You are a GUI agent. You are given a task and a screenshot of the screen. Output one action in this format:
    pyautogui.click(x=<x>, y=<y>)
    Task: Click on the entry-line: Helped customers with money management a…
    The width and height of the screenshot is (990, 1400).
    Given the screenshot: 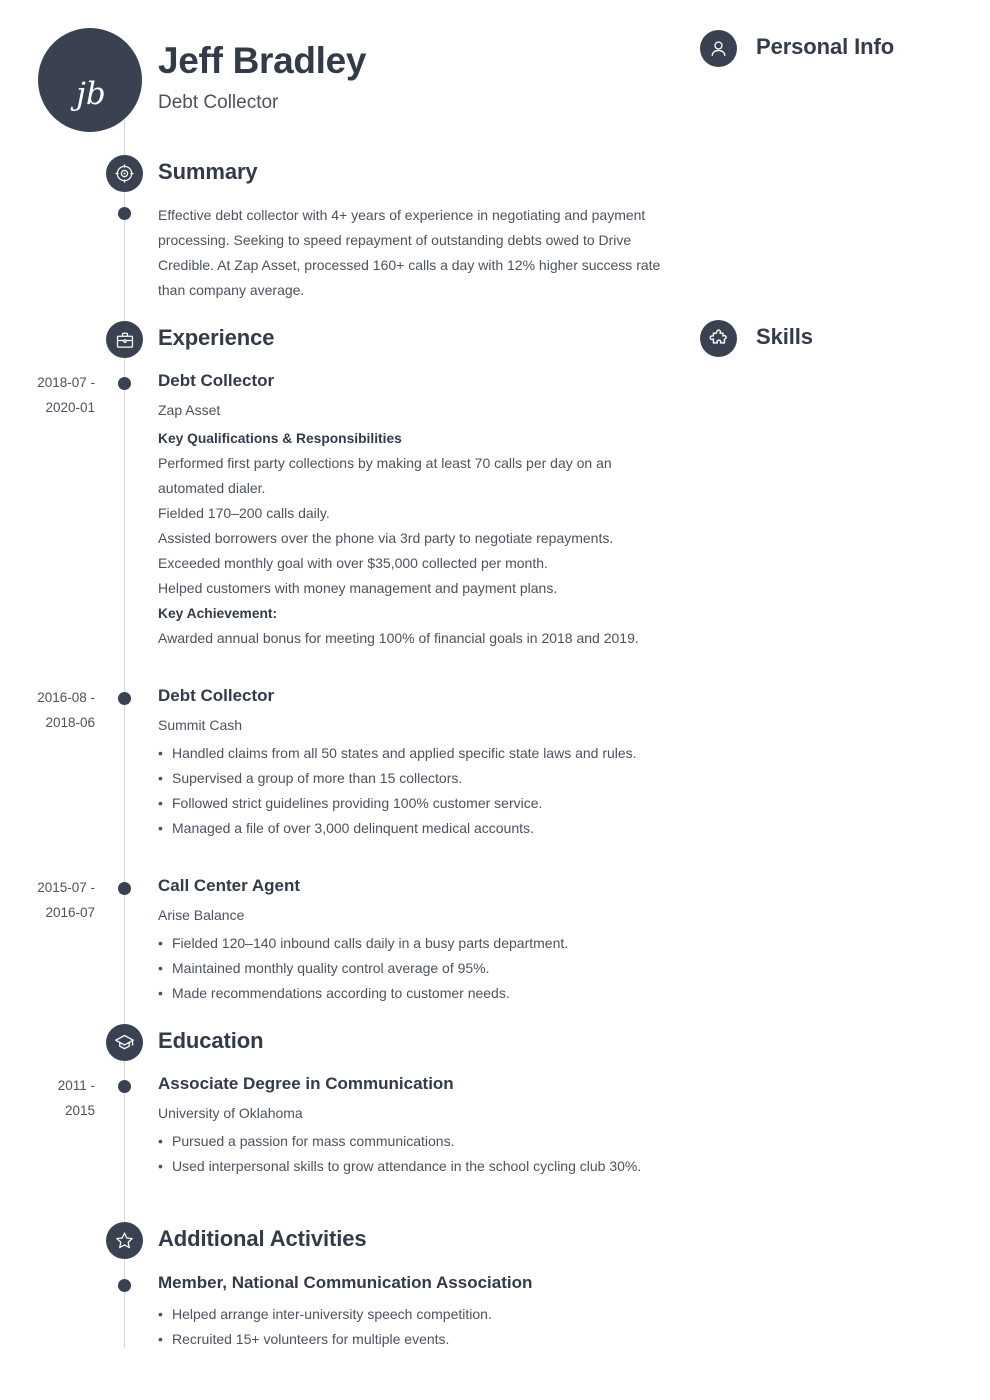 What is the action you would take?
    pyautogui.click(x=358, y=588)
    